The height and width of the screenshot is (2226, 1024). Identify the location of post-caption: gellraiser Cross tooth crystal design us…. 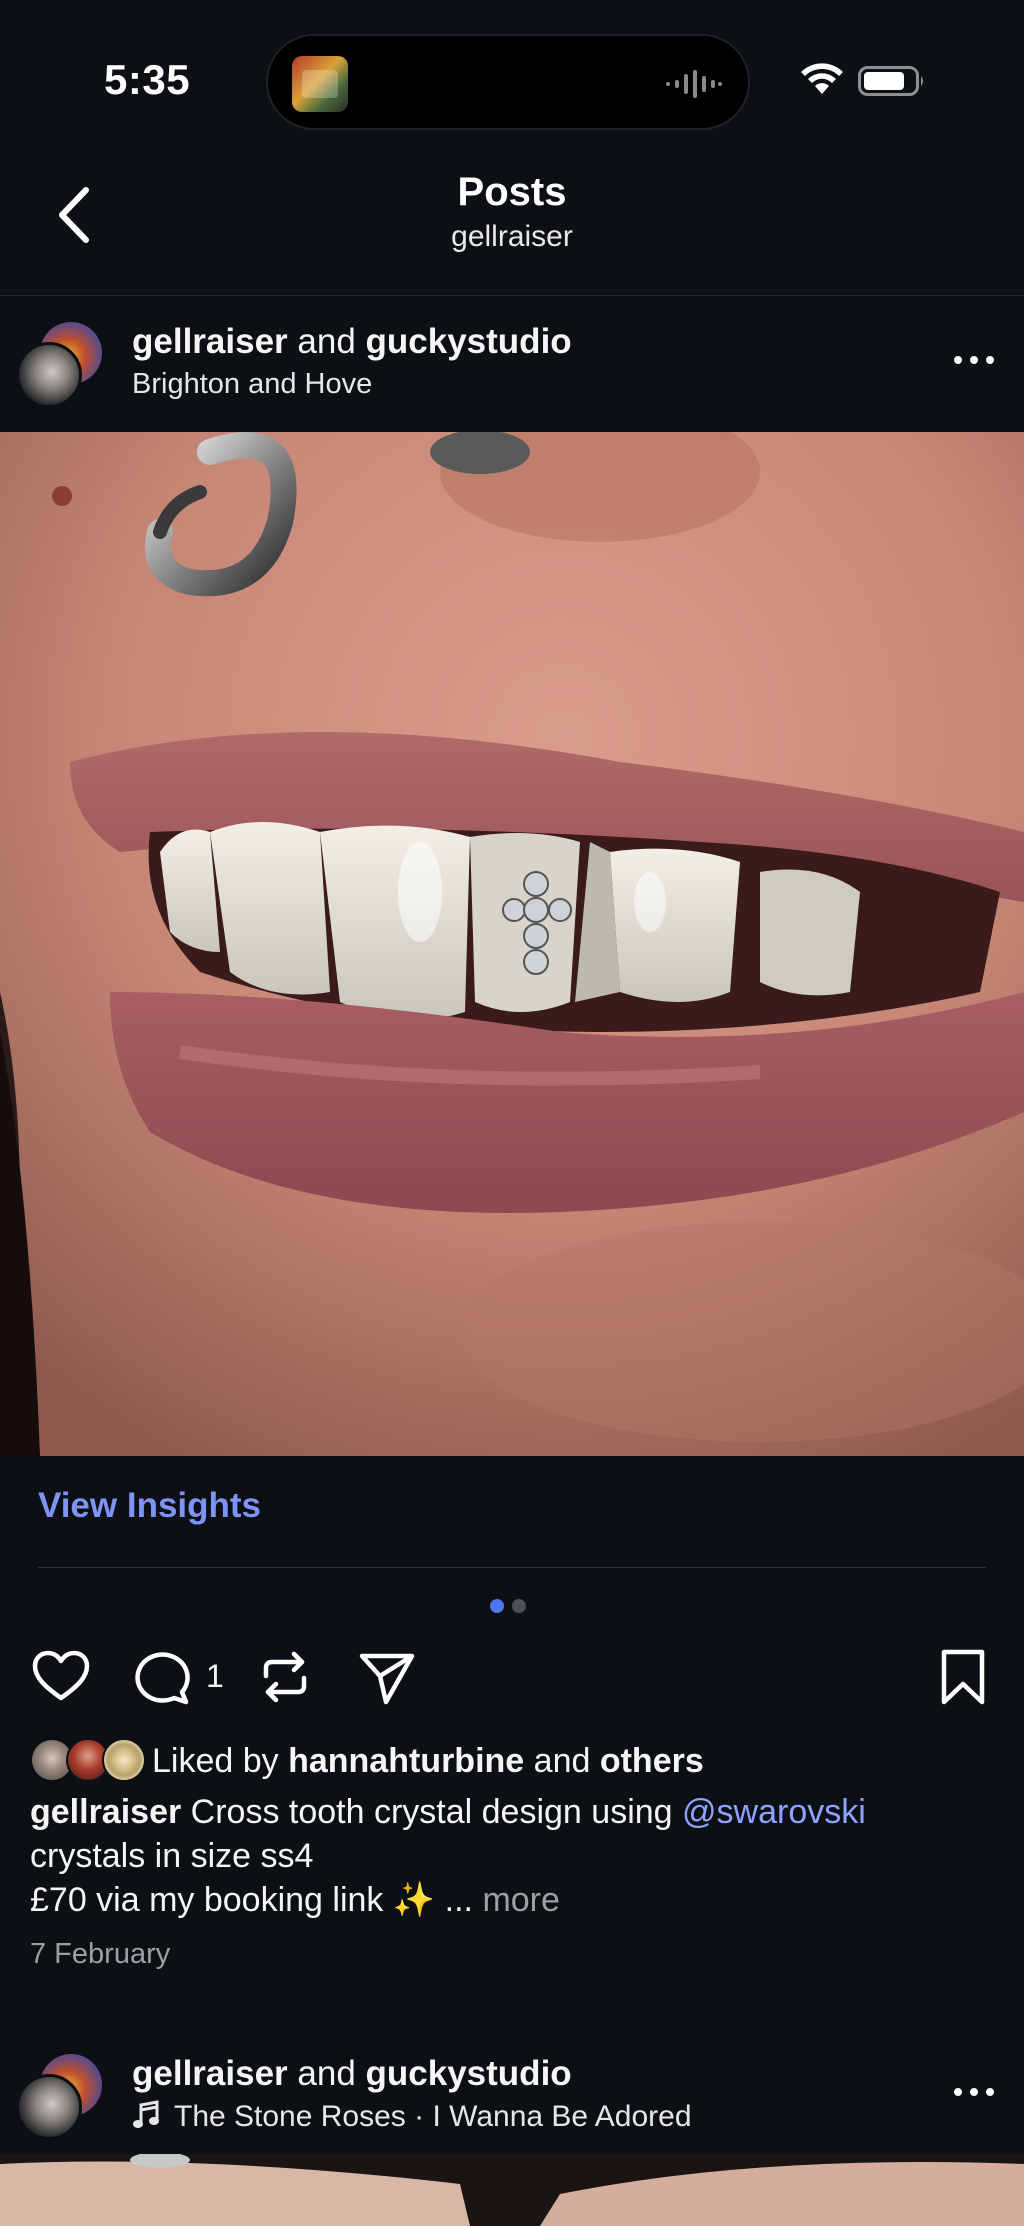
(515, 1856).